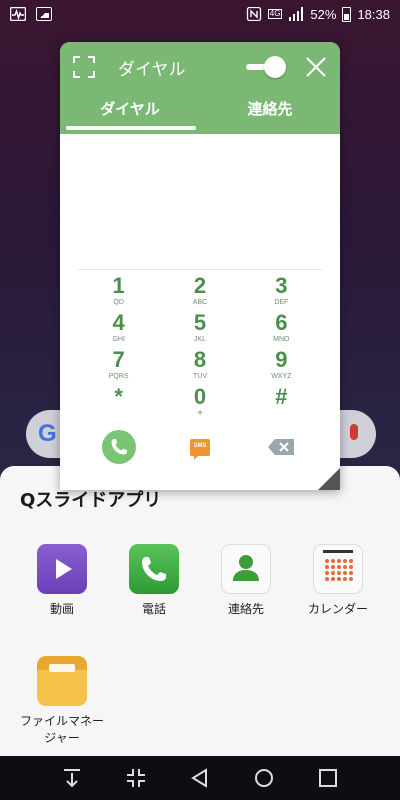 The width and height of the screenshot is (400, 800). What do you see at coordinates (200, 413) in the screenshot?
I see `key-letters: +` at bounding box center [200, 413].